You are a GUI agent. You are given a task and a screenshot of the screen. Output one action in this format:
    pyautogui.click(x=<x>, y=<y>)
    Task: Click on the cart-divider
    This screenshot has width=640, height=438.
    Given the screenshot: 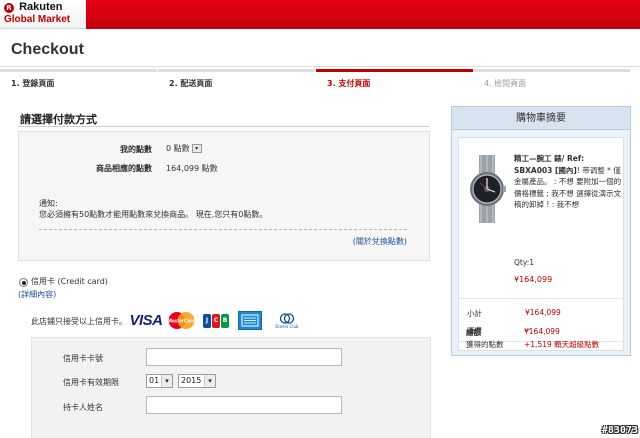 What is the action you would take?
    pyautogui.click(x=541, y=298)
    